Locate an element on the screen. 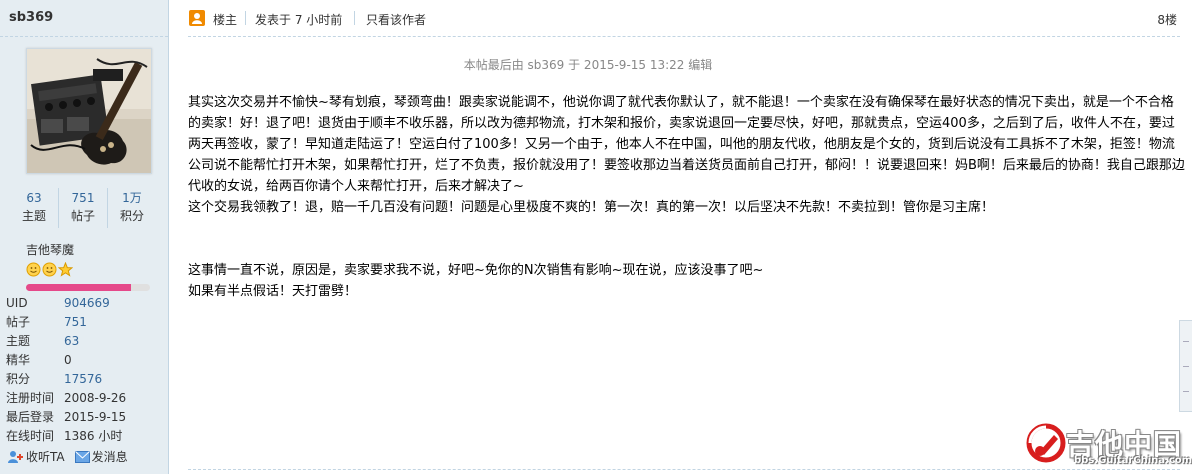 The width and height of the screenshot is (1192, 474). follow-icon is located at coordinates (15, 456).